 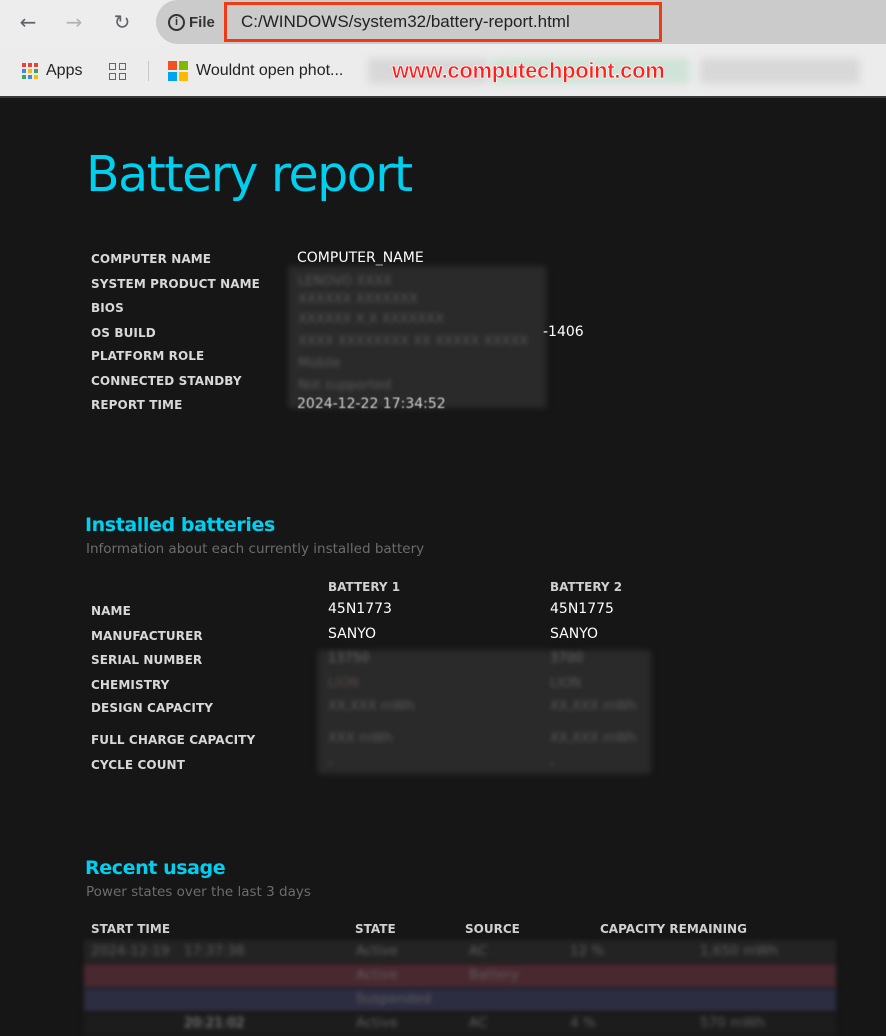 What do you see at coordinates (166, 381) in the screenshot?
I see `label-connected-standby: CONNECTED STANDBY` at bounding box center [166, 381].